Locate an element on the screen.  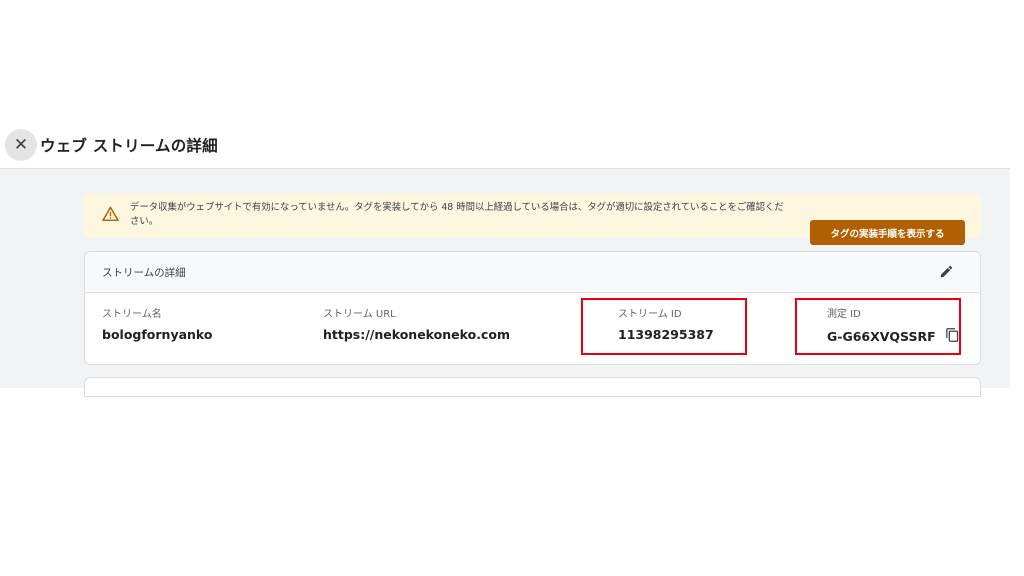
page-title: ウェブ ストリームの詳細 is located at coordinates (129, 146).